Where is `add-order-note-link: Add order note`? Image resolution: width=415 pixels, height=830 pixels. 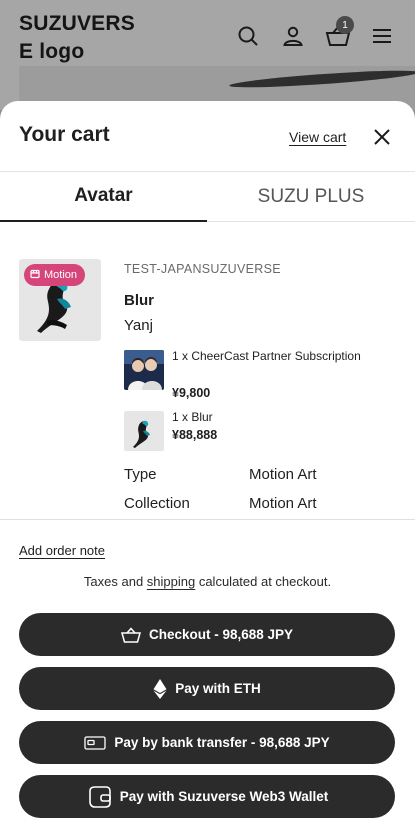 add-order-note-link: Add order note is located at coordinates (62, 550).